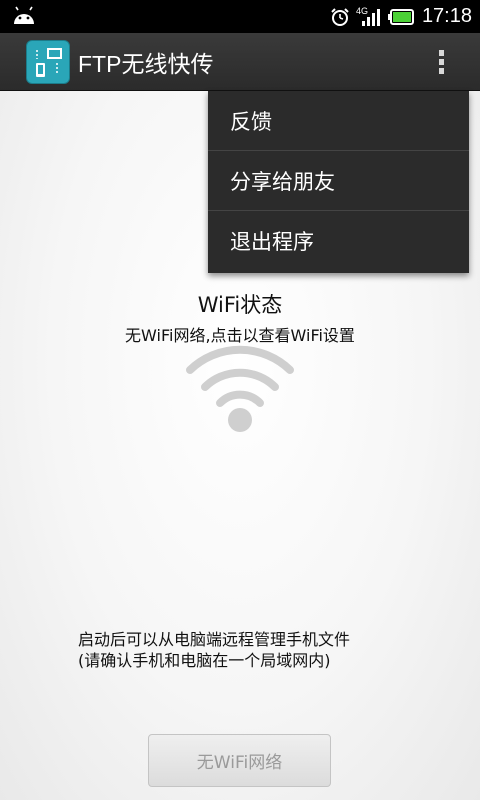 This screenshot has width=480, height=800. What do you see at coordinates (338, 121) in the screenshot?
I see `menu-item-feedback: 反馈` at bounding box center [338, 121].